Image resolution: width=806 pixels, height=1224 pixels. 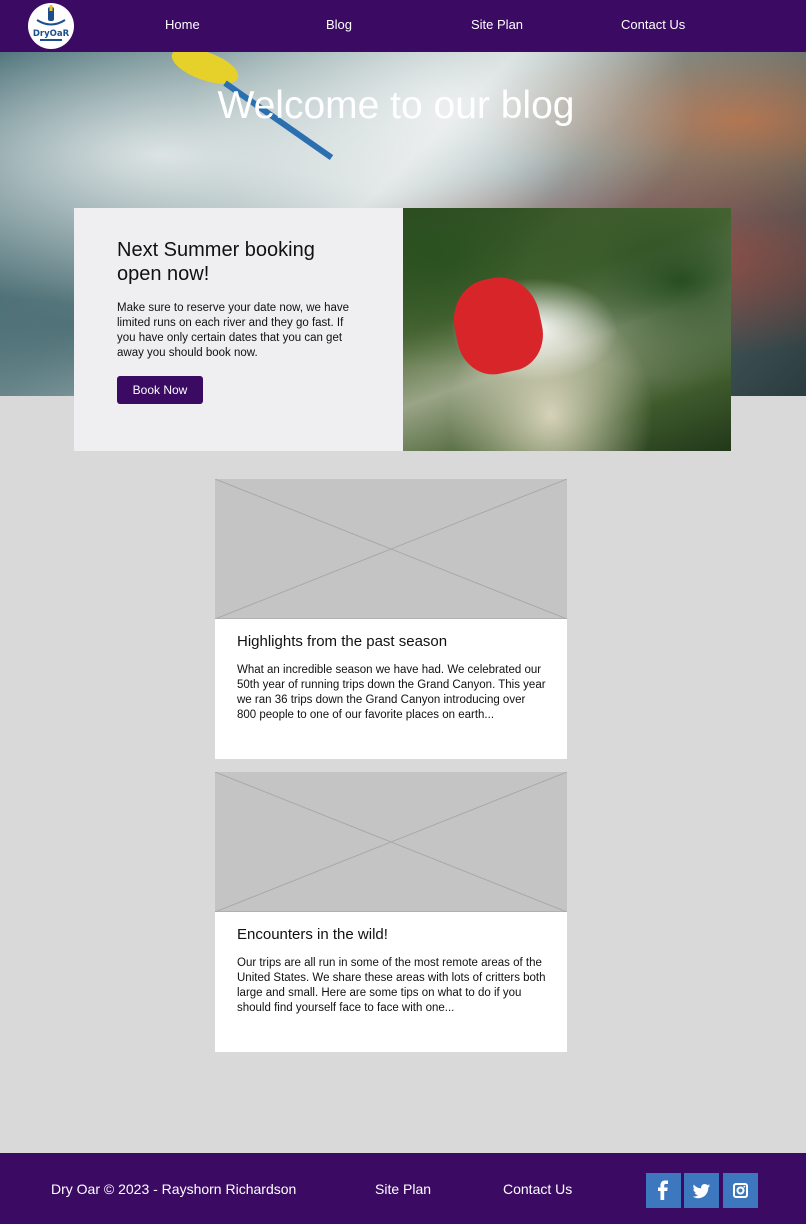 What do you see at coordinates (51, 23) in the screenshot?
I see `logo-icon: DryOaR` at bounding box center [51, 23].